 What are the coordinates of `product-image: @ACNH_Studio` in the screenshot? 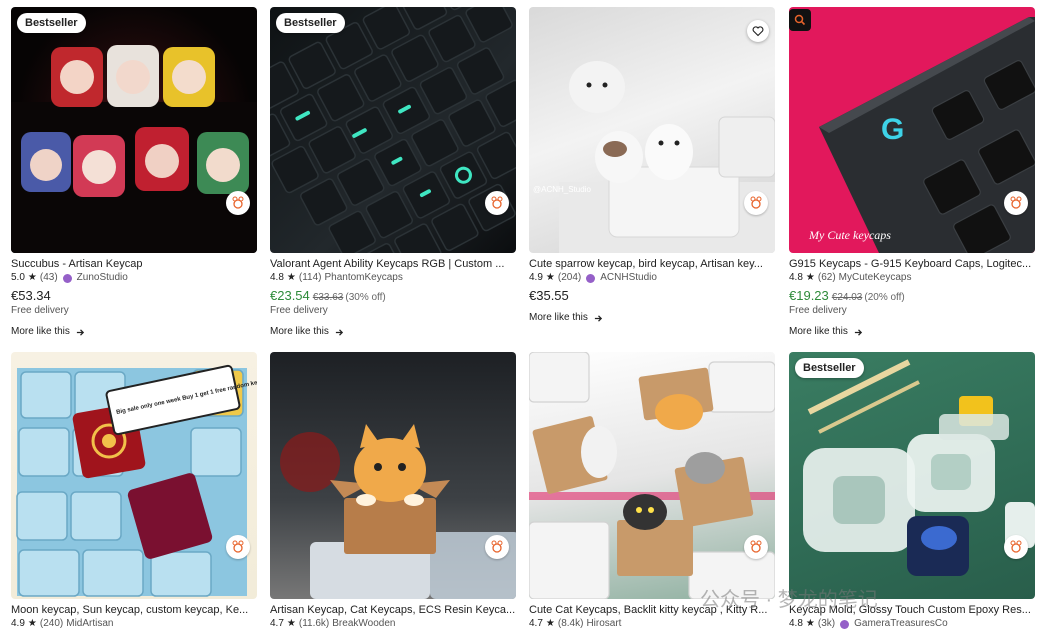 It's located at (652, 130).